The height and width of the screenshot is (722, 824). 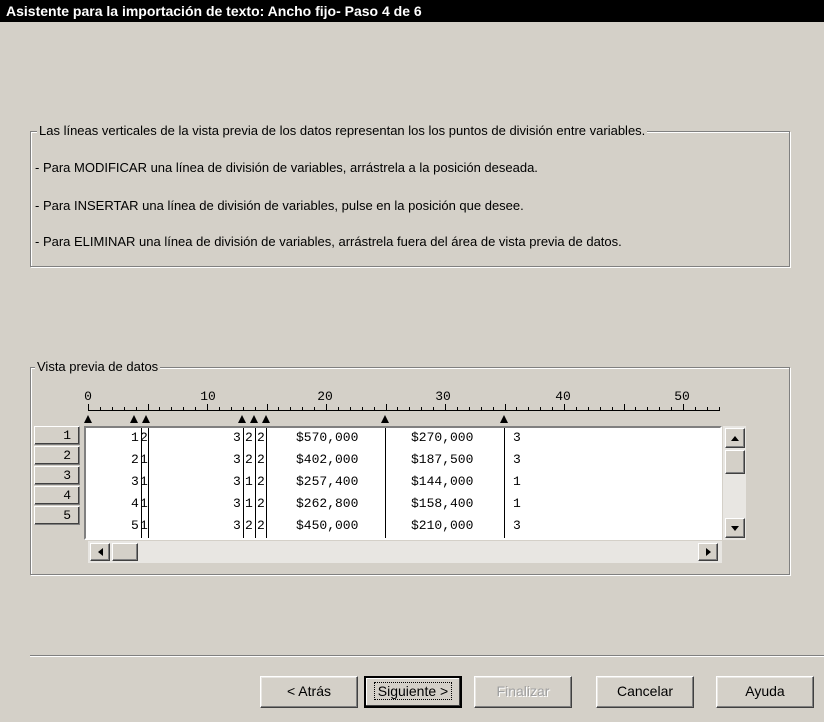 What do you see at coordinates (442, 503) in the screenshot?
I see `cell: $158,400` at bounding box center [442, 503].